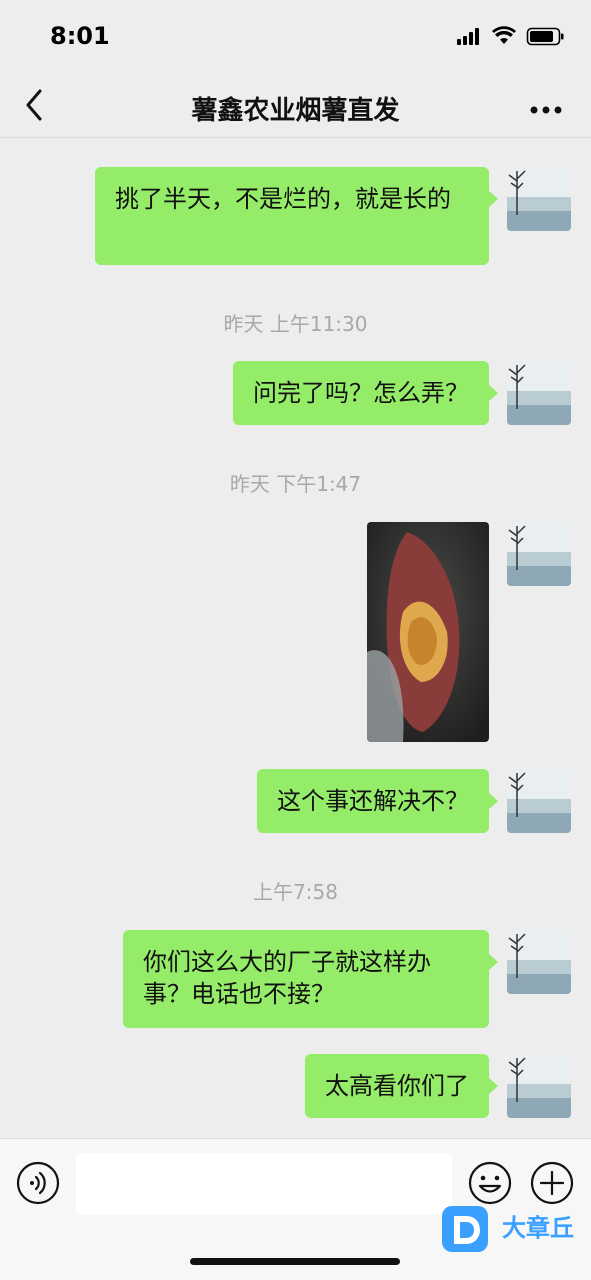 Image resolution: width=591 pixels, height=1280 pixels. I want to click on timestamp: 昨天 上午11:30, so click(295, 324).